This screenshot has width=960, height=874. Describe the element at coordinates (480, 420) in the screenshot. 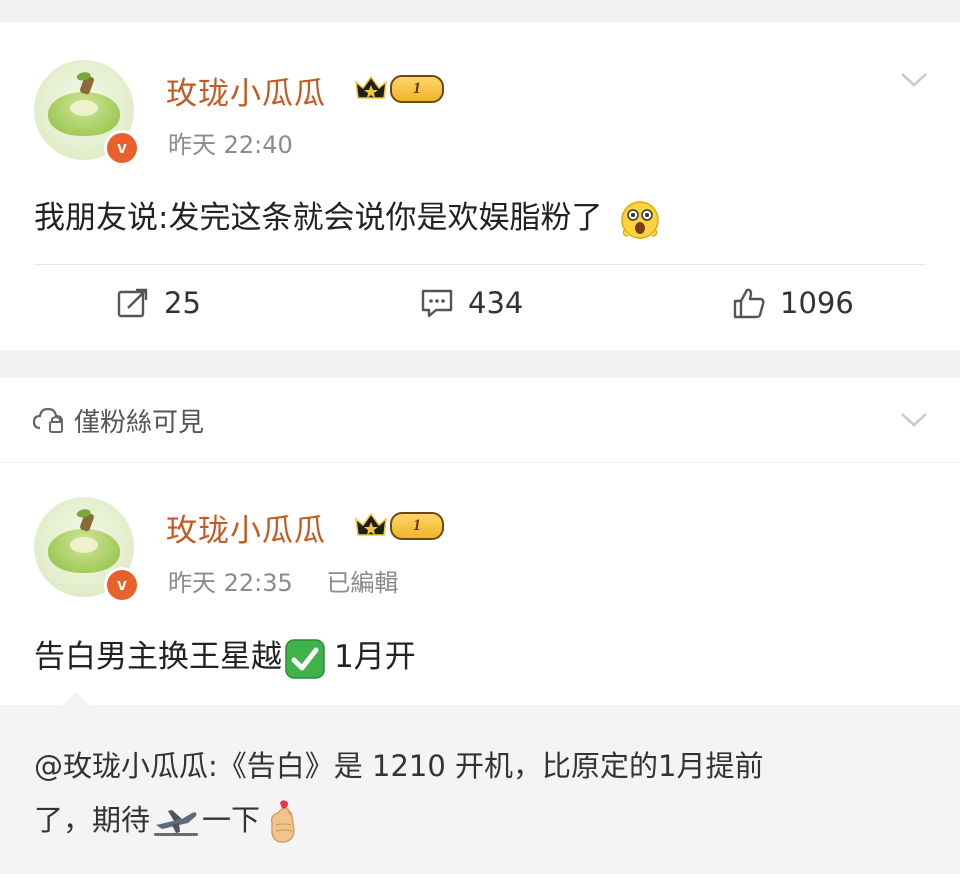

I see `visibility-header: 僅粉絲可見` at that location.